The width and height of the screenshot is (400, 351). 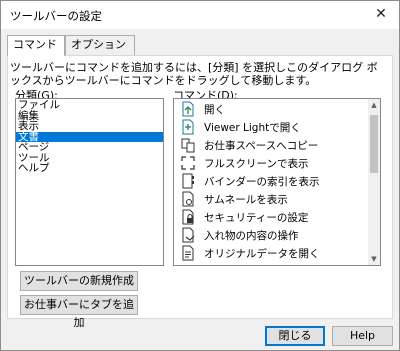 What do you see at coordinates (374, 105) in the screenshot?
I see `scroll-up-icon: ▲` at bounding box center [374, 105].